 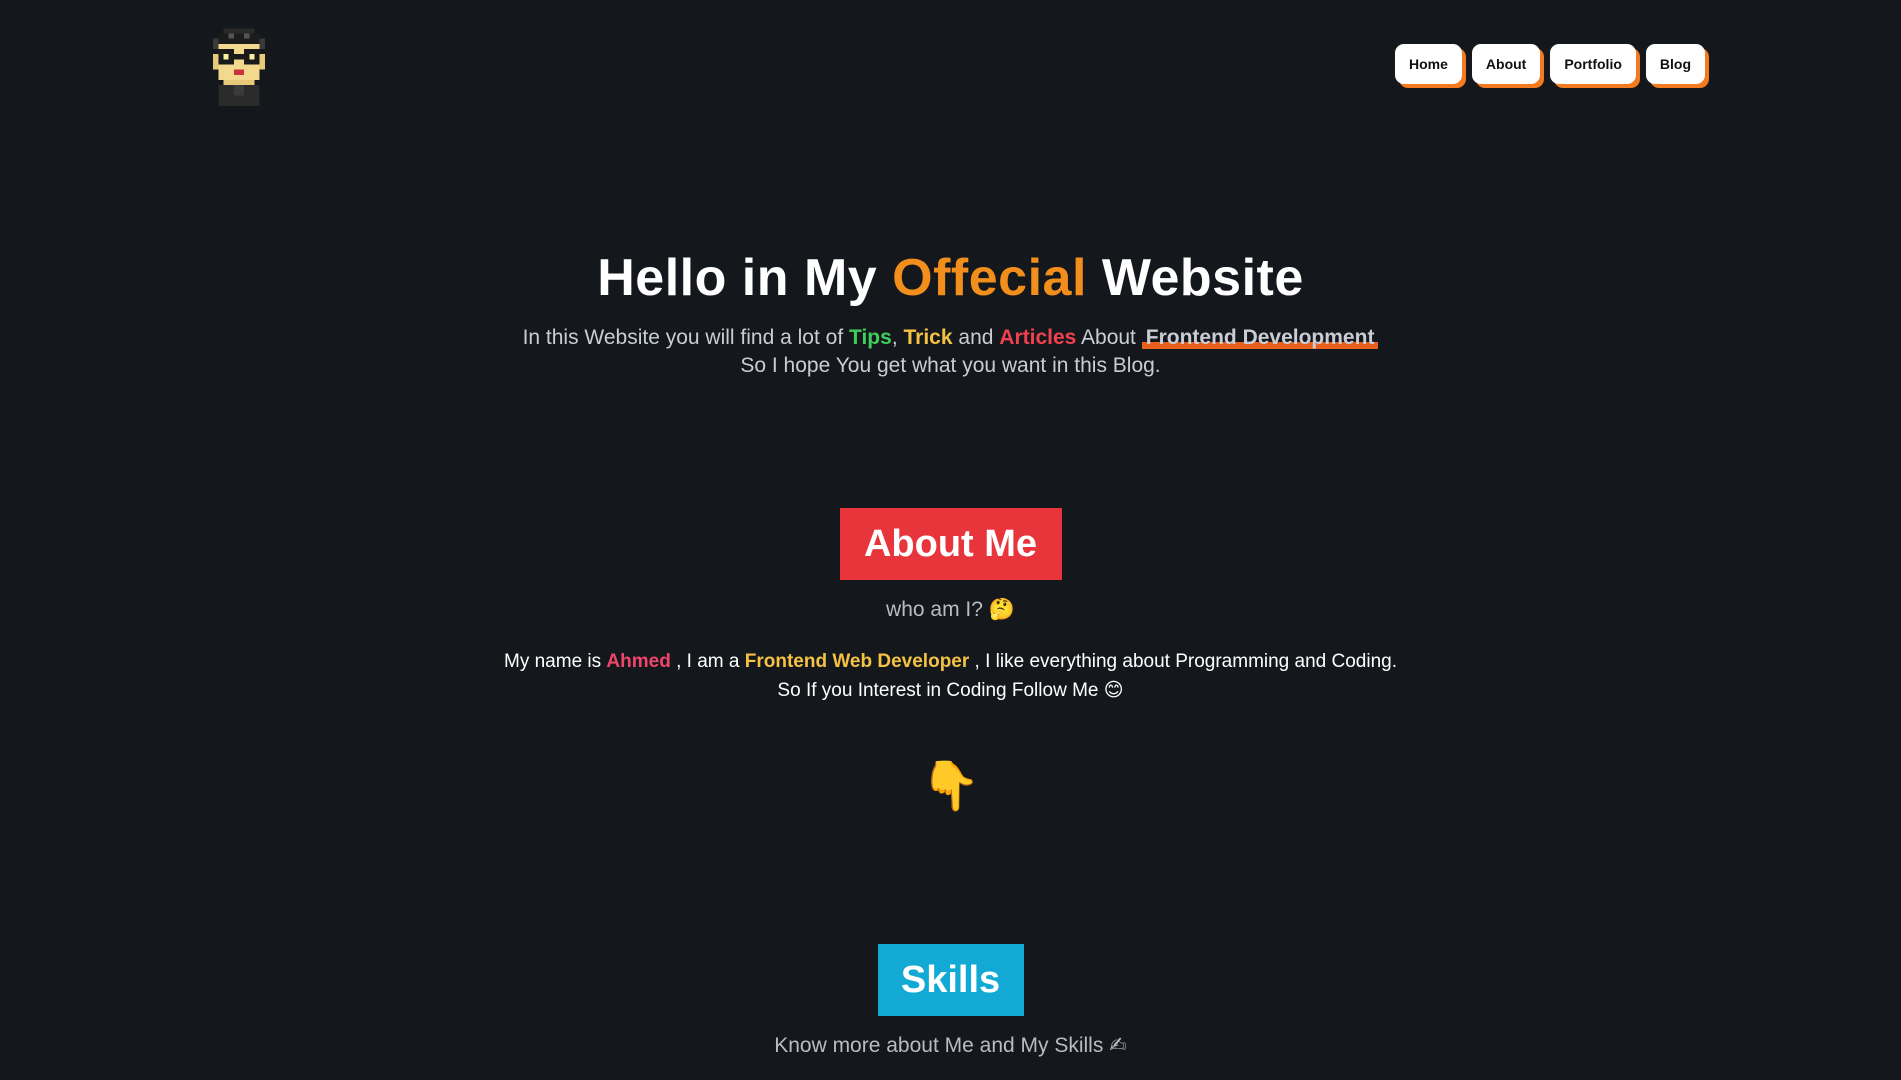 I want to click on about-subtitle-text: who am I?, so click(x=934, y=609).